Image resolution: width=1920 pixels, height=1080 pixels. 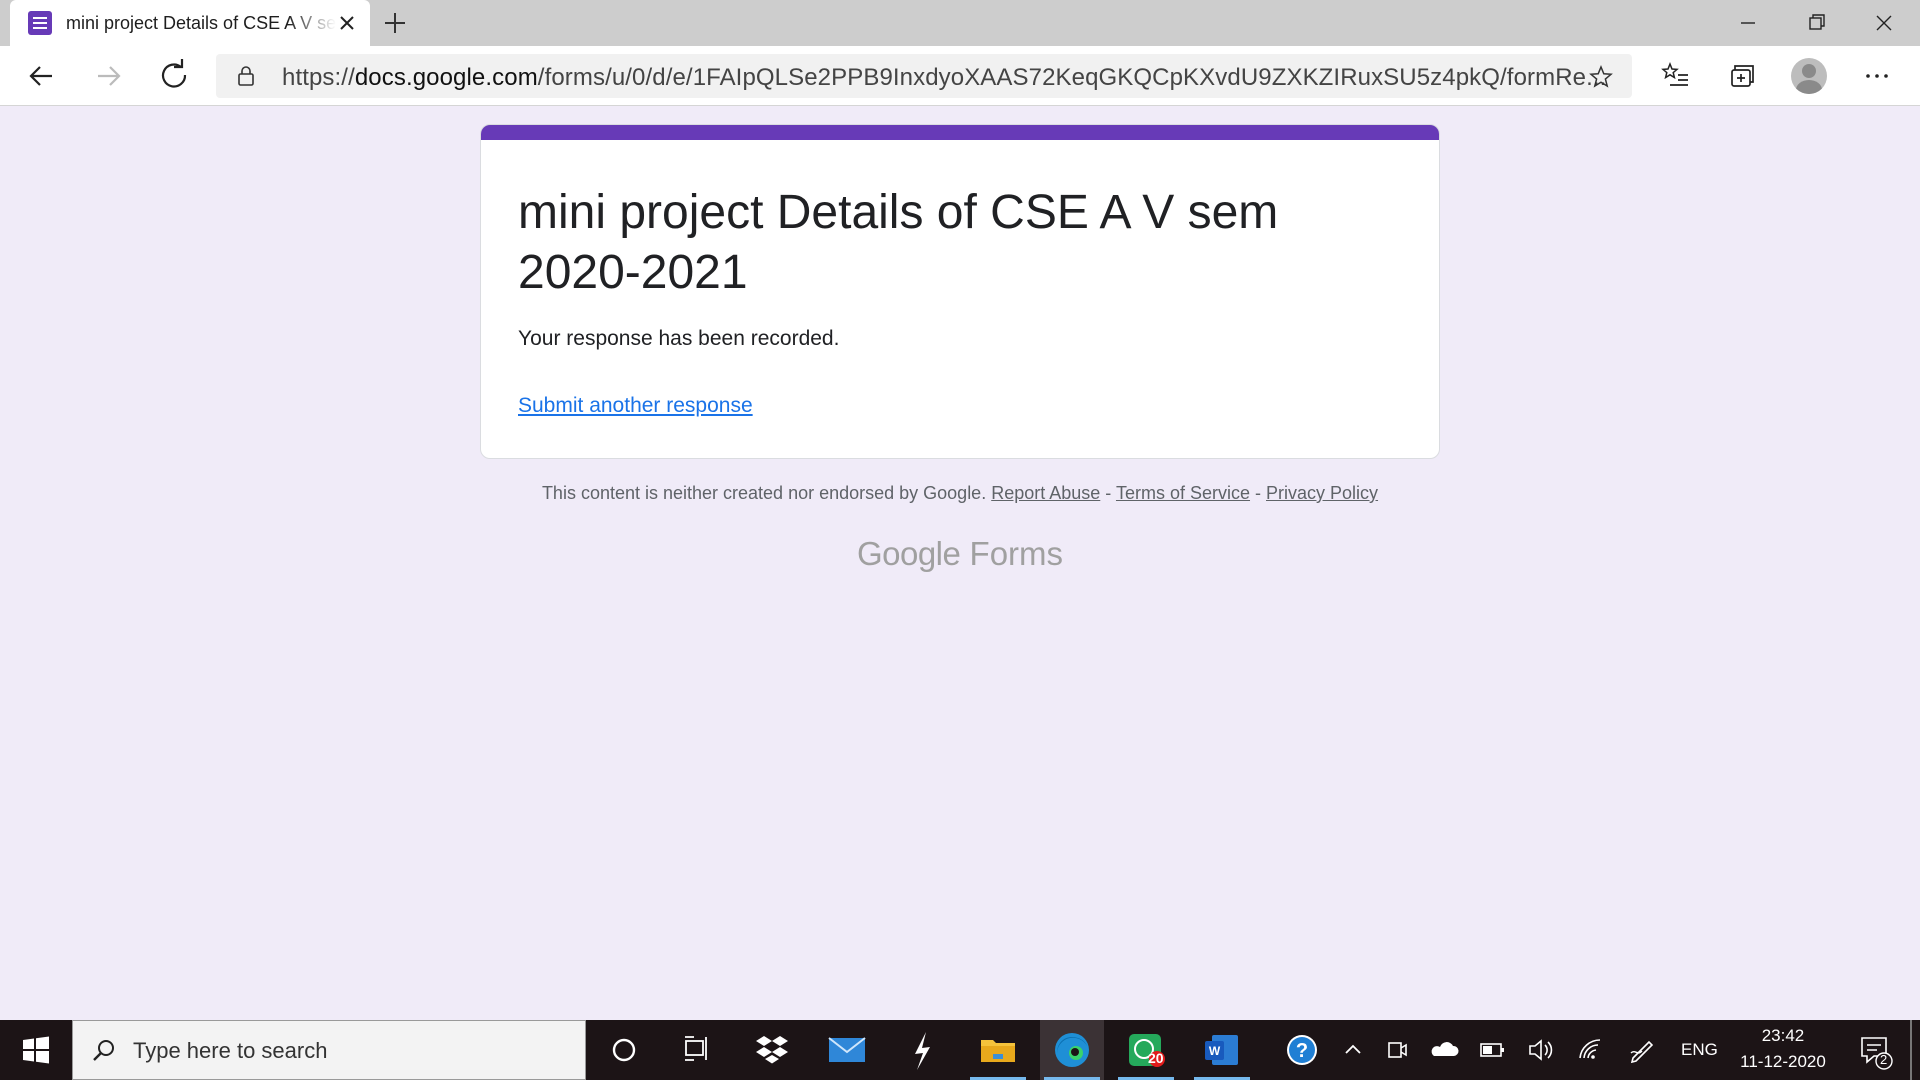 I want to click on close-window-icon, so click(x=1884, y=23).